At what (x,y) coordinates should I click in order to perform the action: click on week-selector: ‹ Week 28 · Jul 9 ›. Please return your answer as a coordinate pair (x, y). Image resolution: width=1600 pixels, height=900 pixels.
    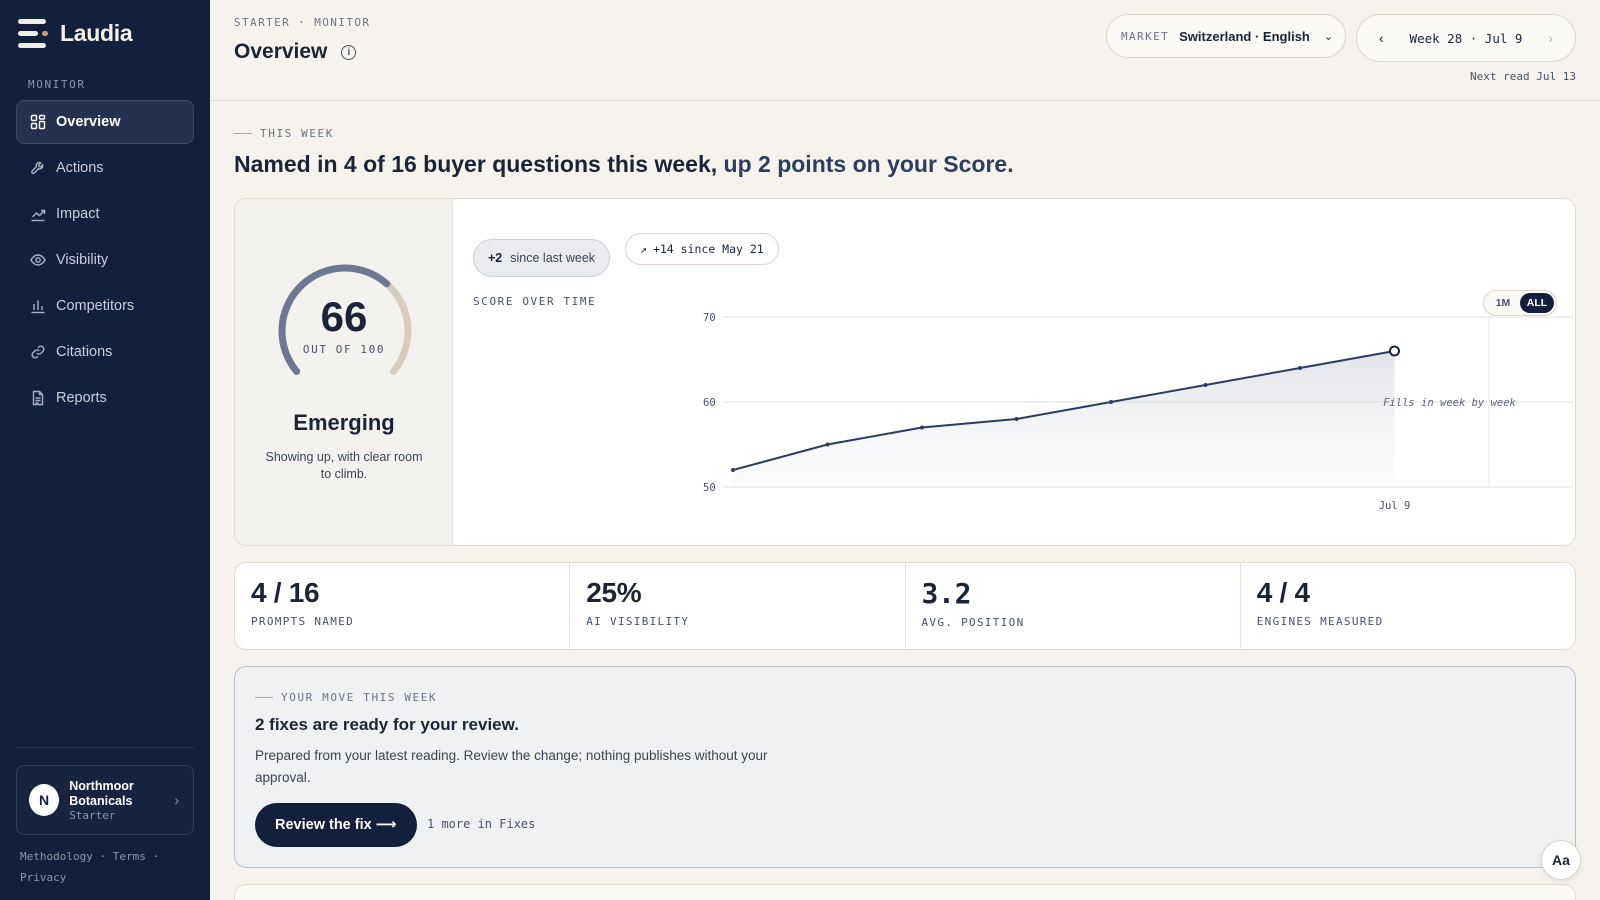
    Looking at the image, I should click on (1466, 38).